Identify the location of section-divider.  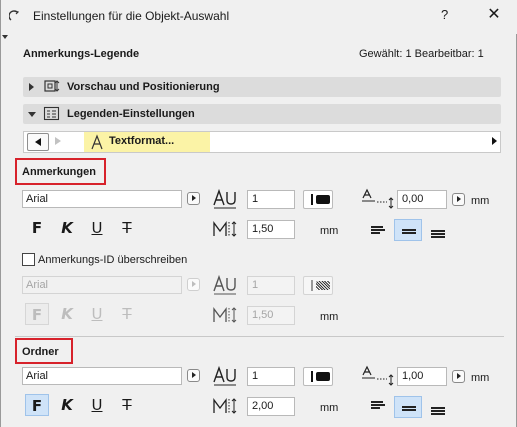
(259, 336).